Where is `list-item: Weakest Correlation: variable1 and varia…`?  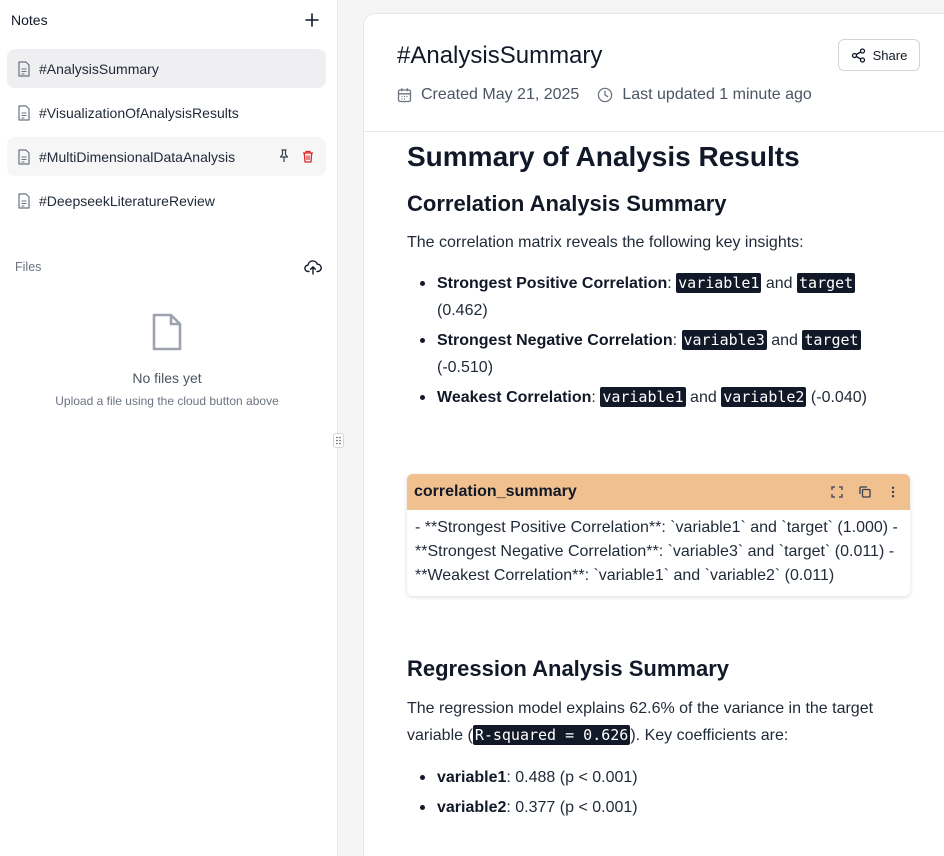
list-item: Weakest Correlation: variable1 and varia… is located at coordinates (647, 397).